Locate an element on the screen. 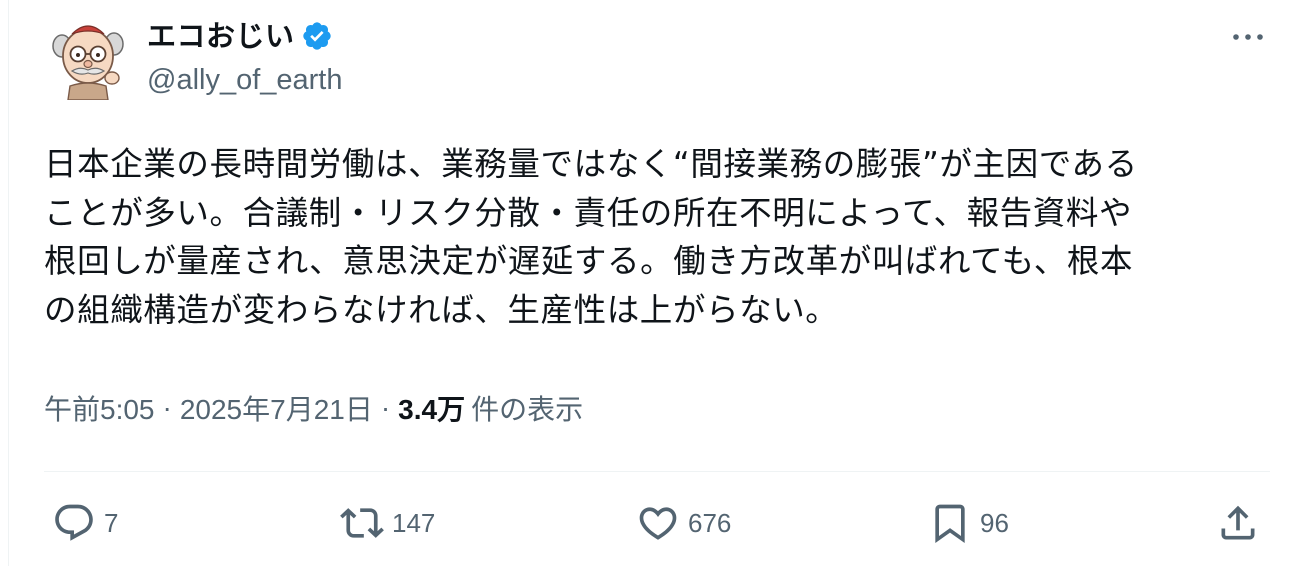  views-count: 3.4万 is located at coordinates (432, 409).